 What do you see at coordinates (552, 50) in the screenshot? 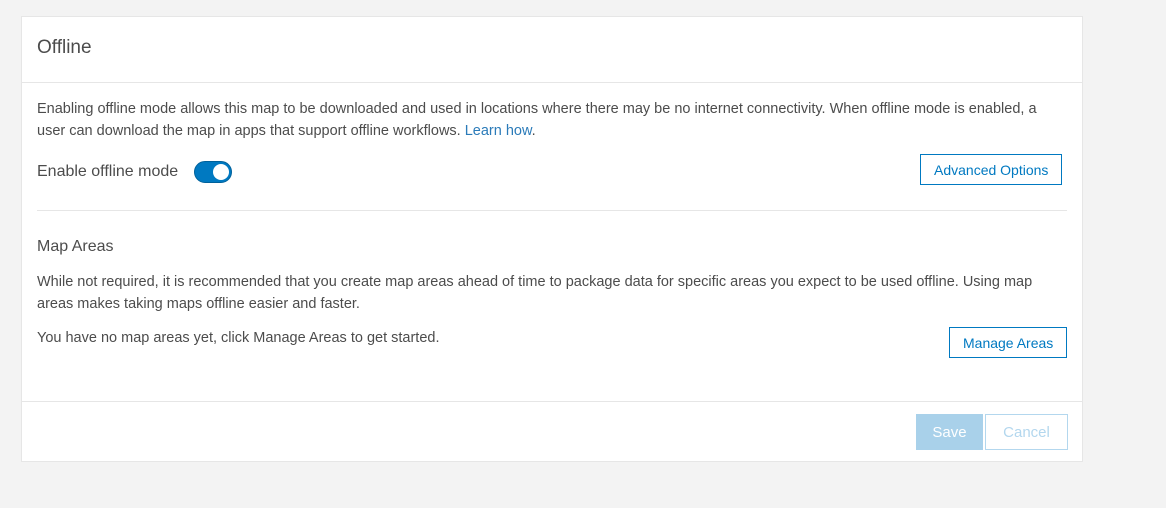
I see `panel-header: Offline` at bounding box center [552, 50].